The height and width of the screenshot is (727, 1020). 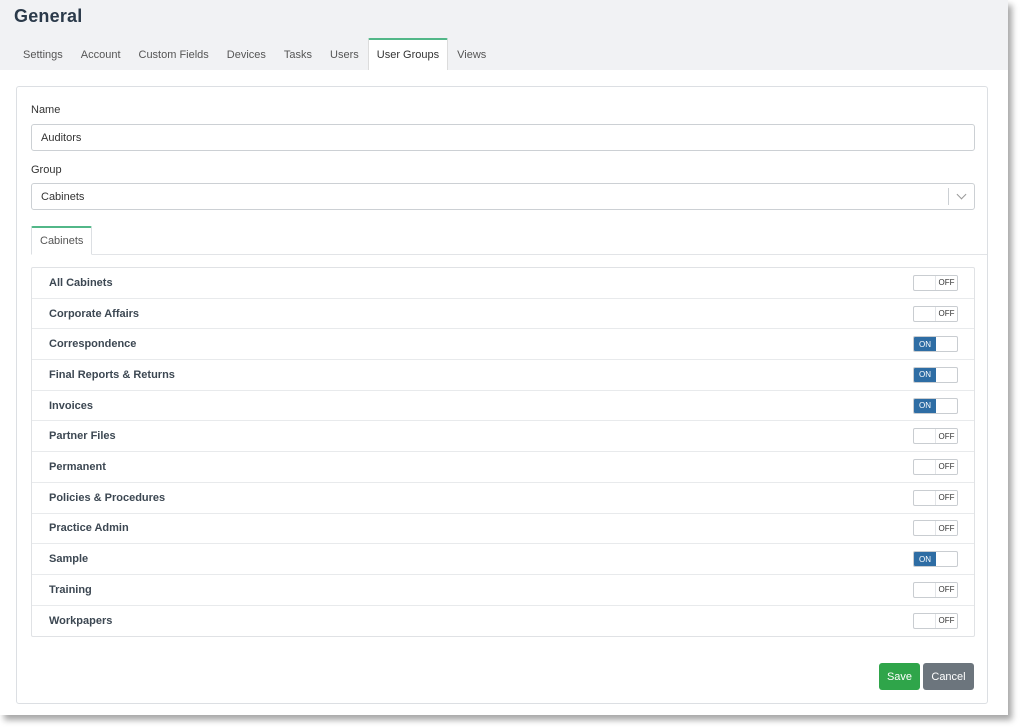 What do you see at coordinates (62, 240) in the screenshot?
I see `tab-cabinets: Cabinets` at bounding box center [62, 240].